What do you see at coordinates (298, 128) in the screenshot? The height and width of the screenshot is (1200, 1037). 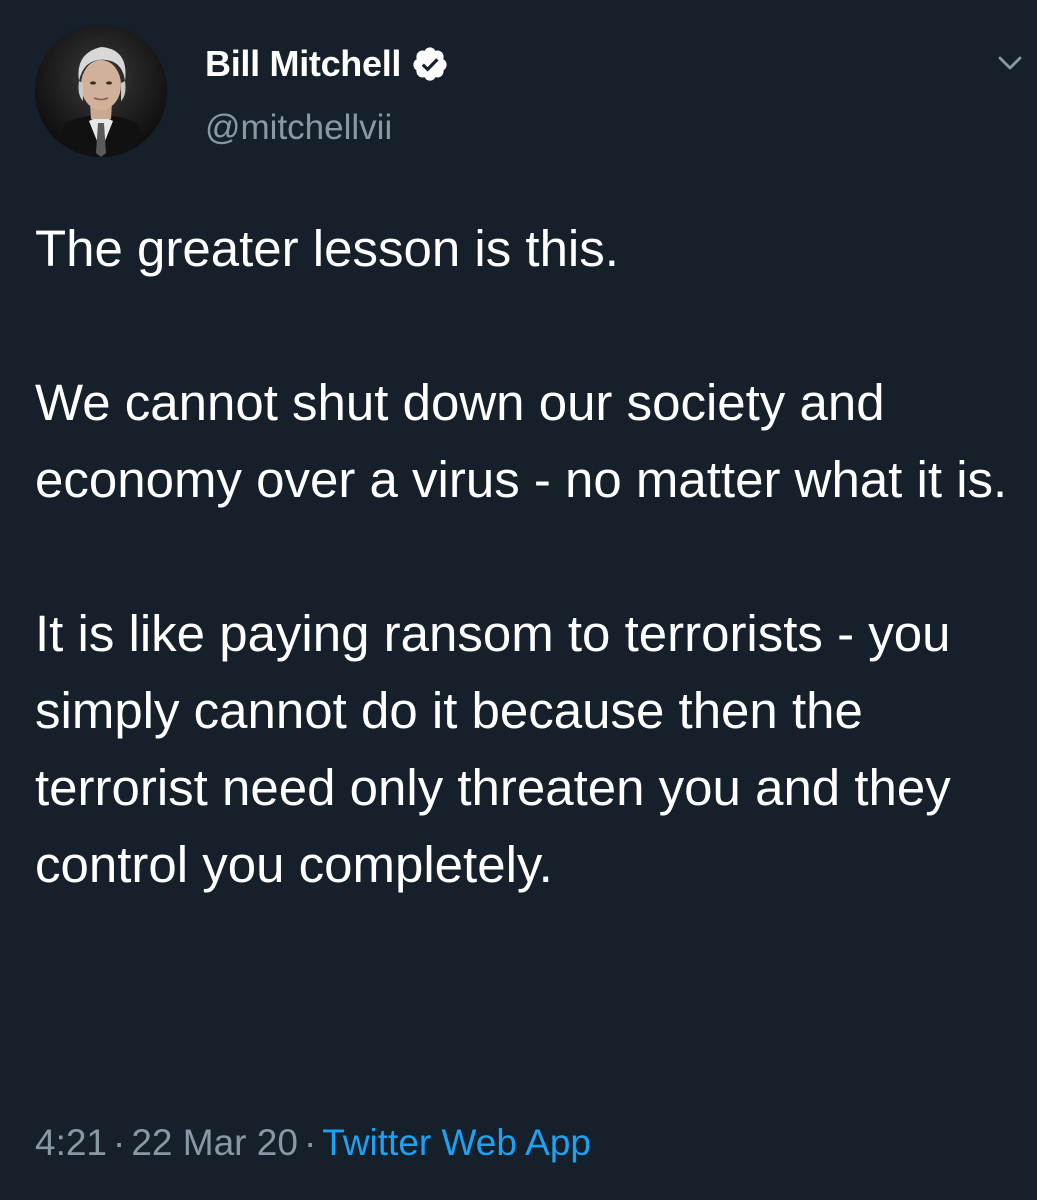 I see `author-handle: @mitchellvii` at bounding box center [298, 128].